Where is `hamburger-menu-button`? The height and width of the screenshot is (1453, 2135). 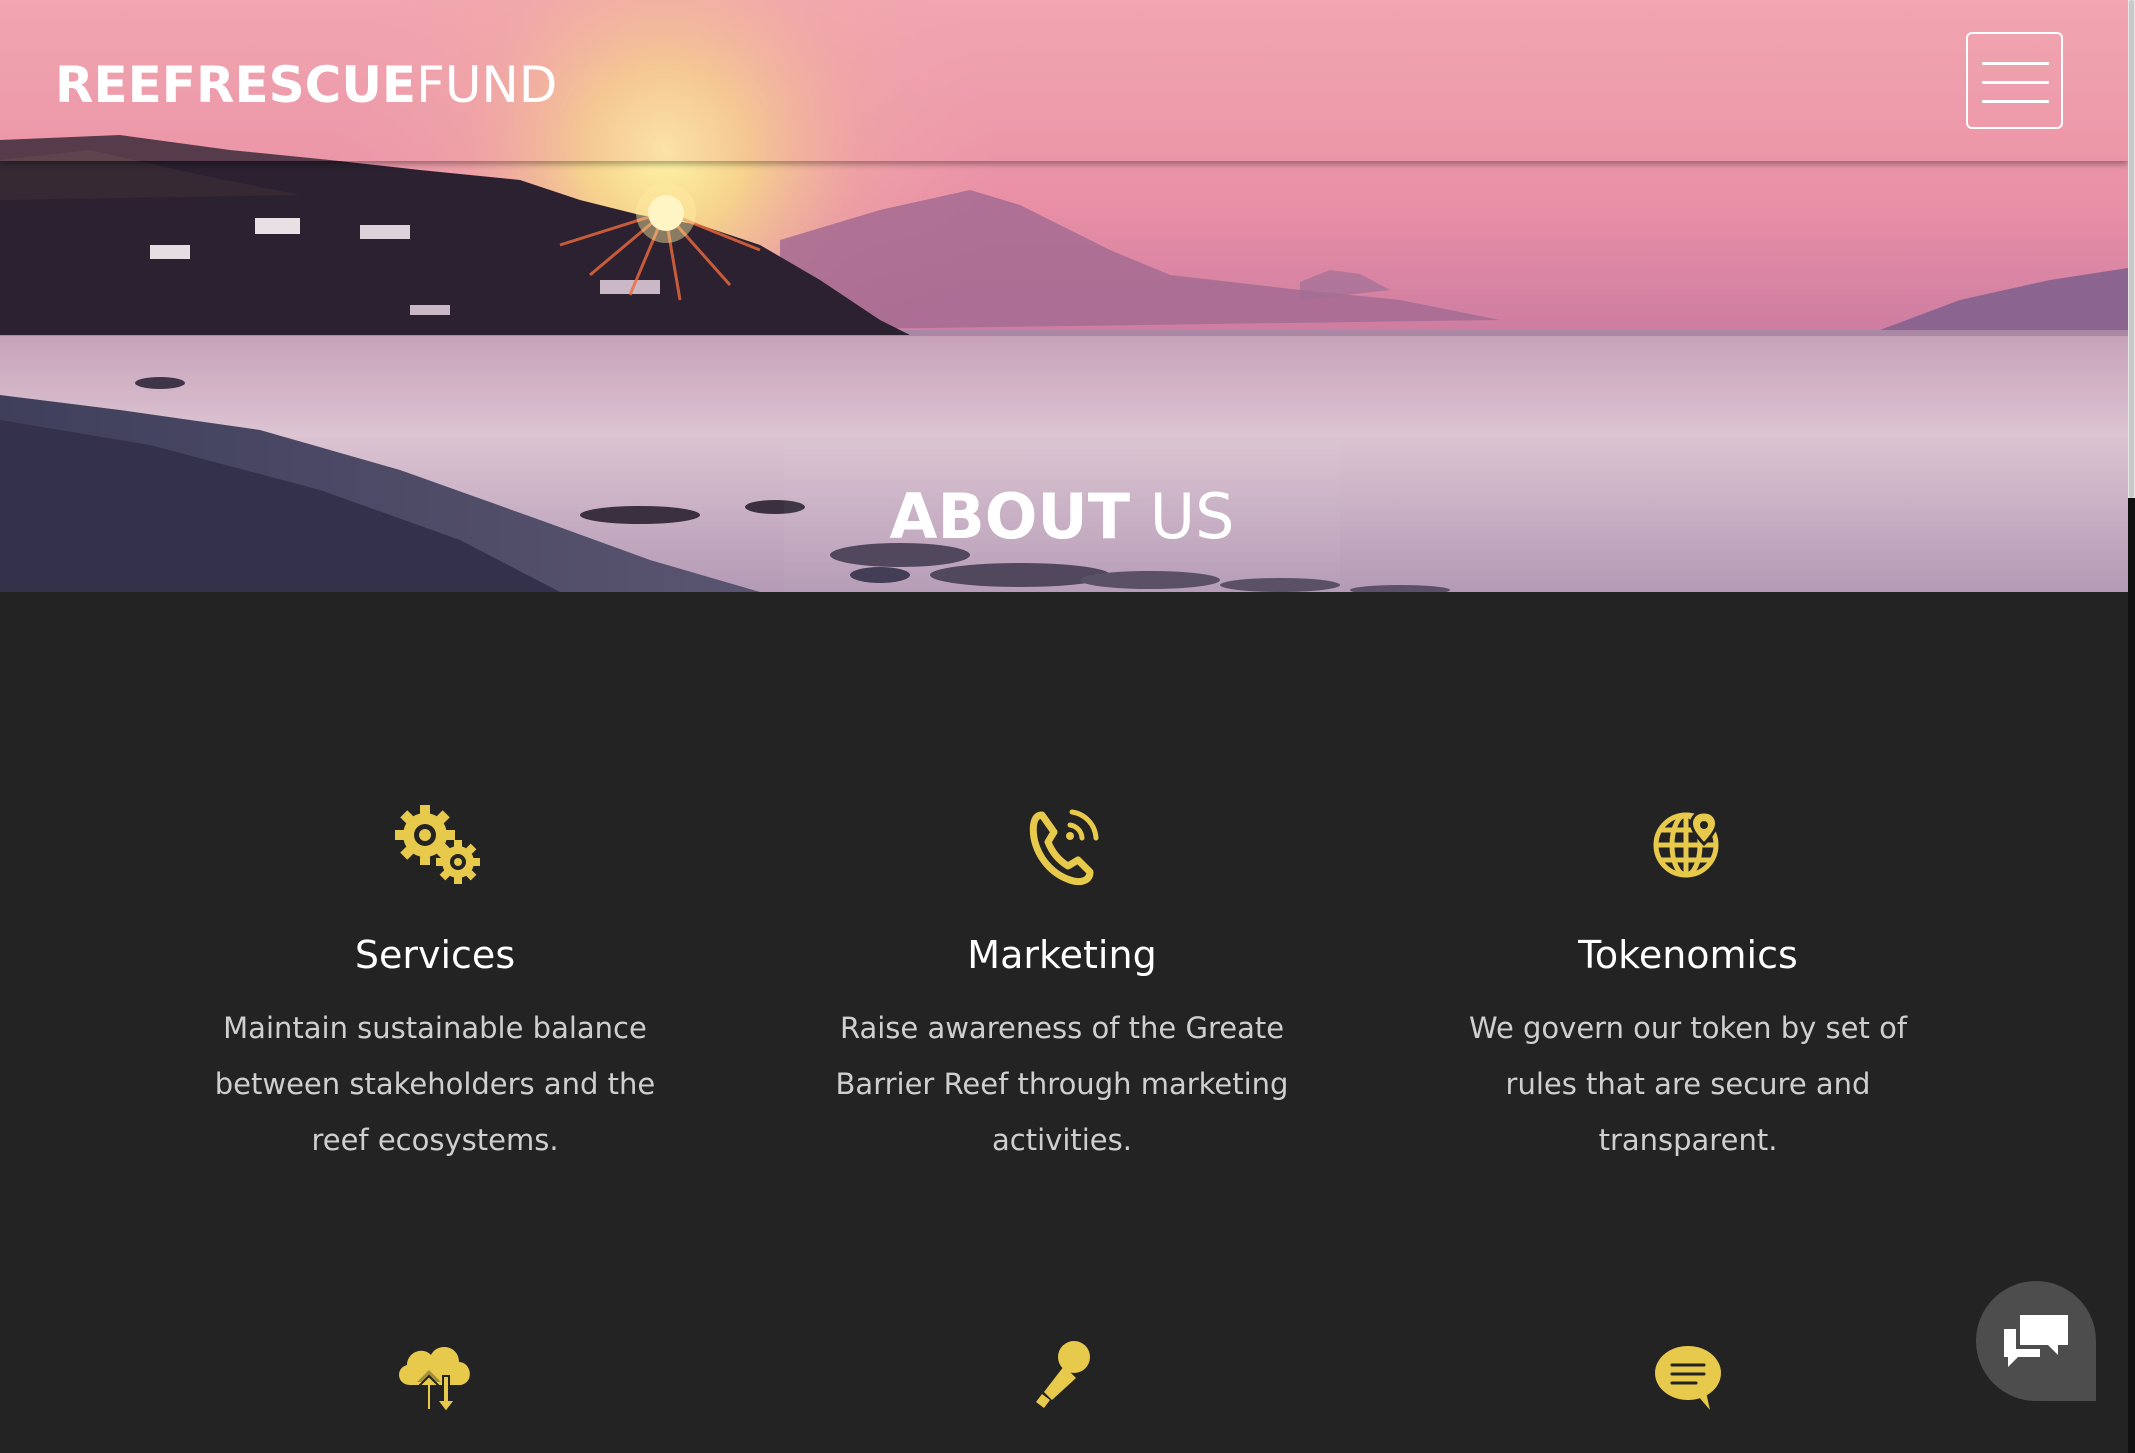 hamburger-menu-button is located at coordinates (2014, 80).